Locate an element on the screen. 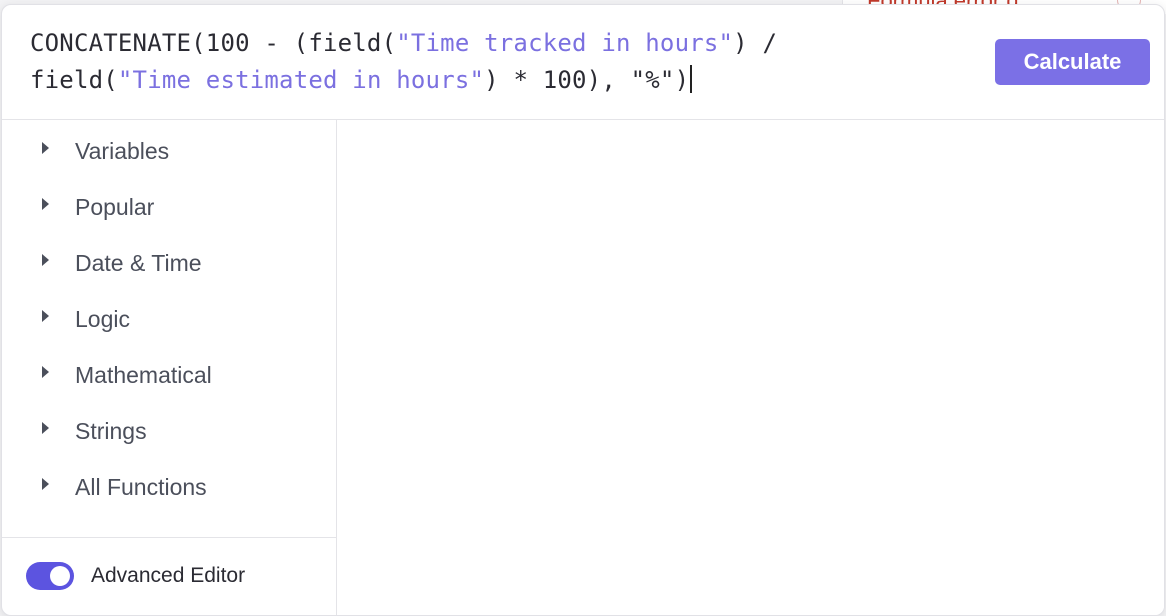  sidebar-item-label: Mathematical is located at coordinates (143, 375).